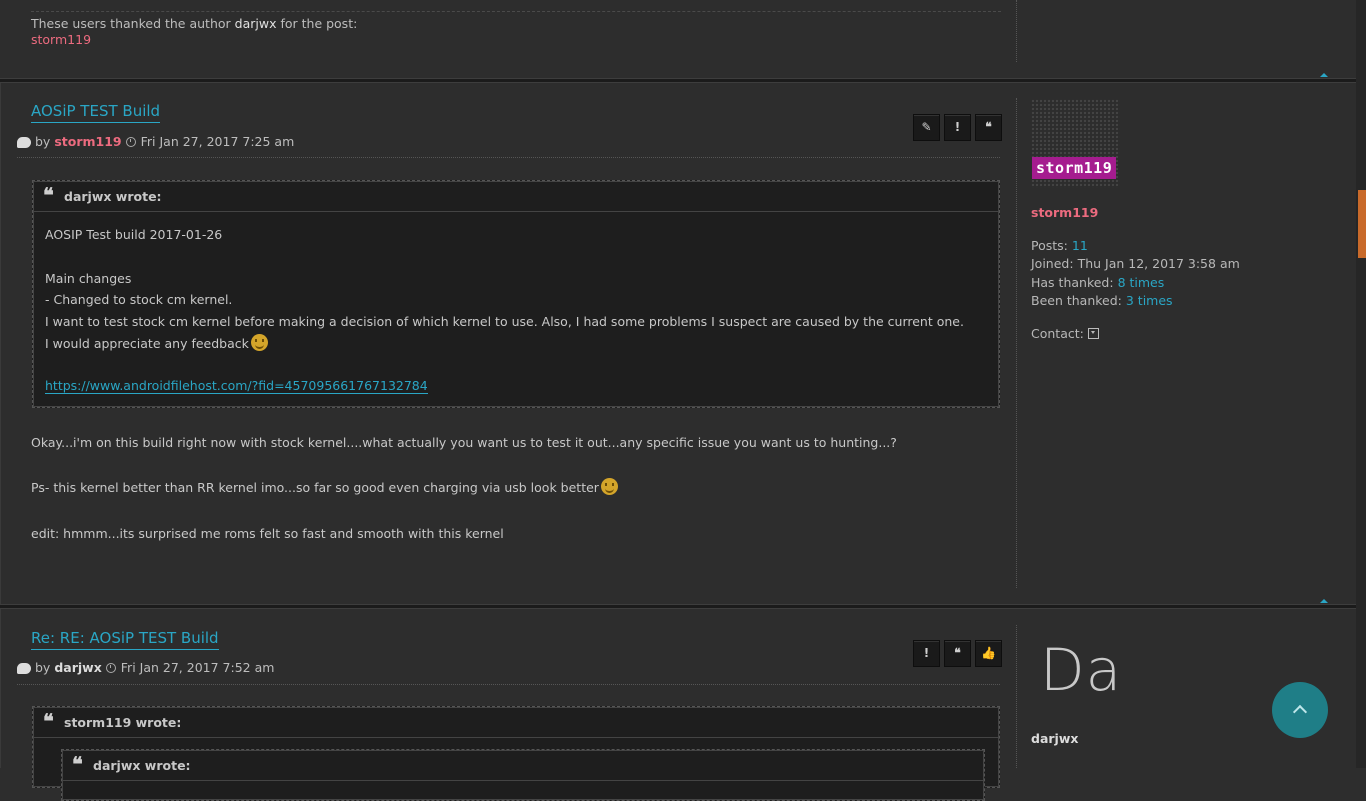  Describe the element at coordinates (609, 486) in the screenshot. I see `wink-emoji-icon` at that location.